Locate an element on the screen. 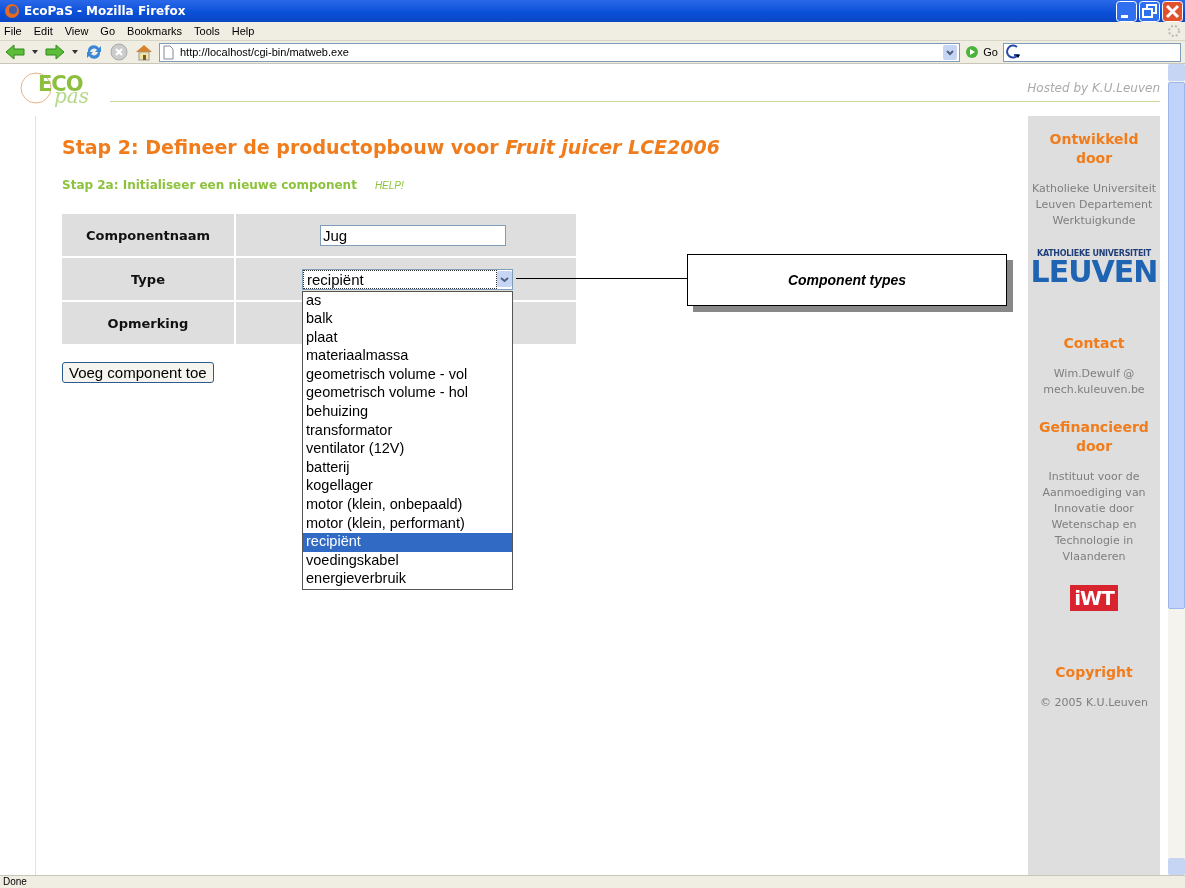  dropdown-option: recipiënt is located at coordinates (407, 542).